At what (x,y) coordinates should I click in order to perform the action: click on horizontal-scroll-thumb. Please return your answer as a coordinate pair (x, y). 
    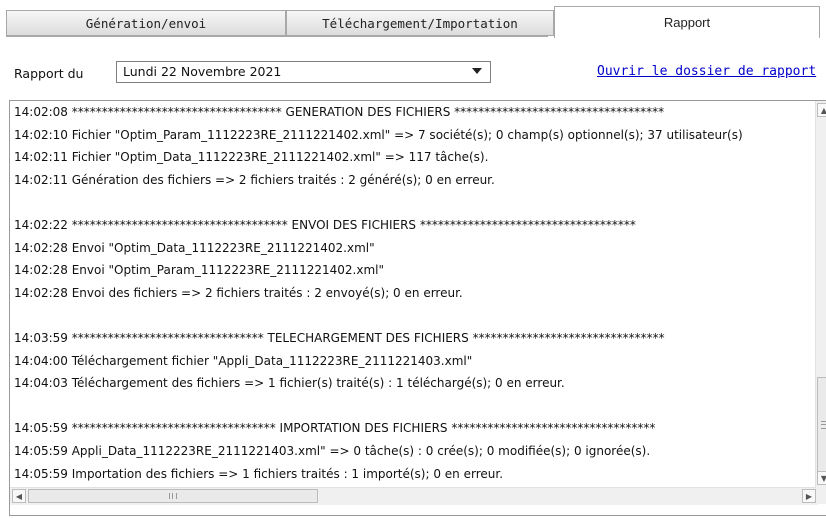
    Looking at the image, I should click on (173, 496).